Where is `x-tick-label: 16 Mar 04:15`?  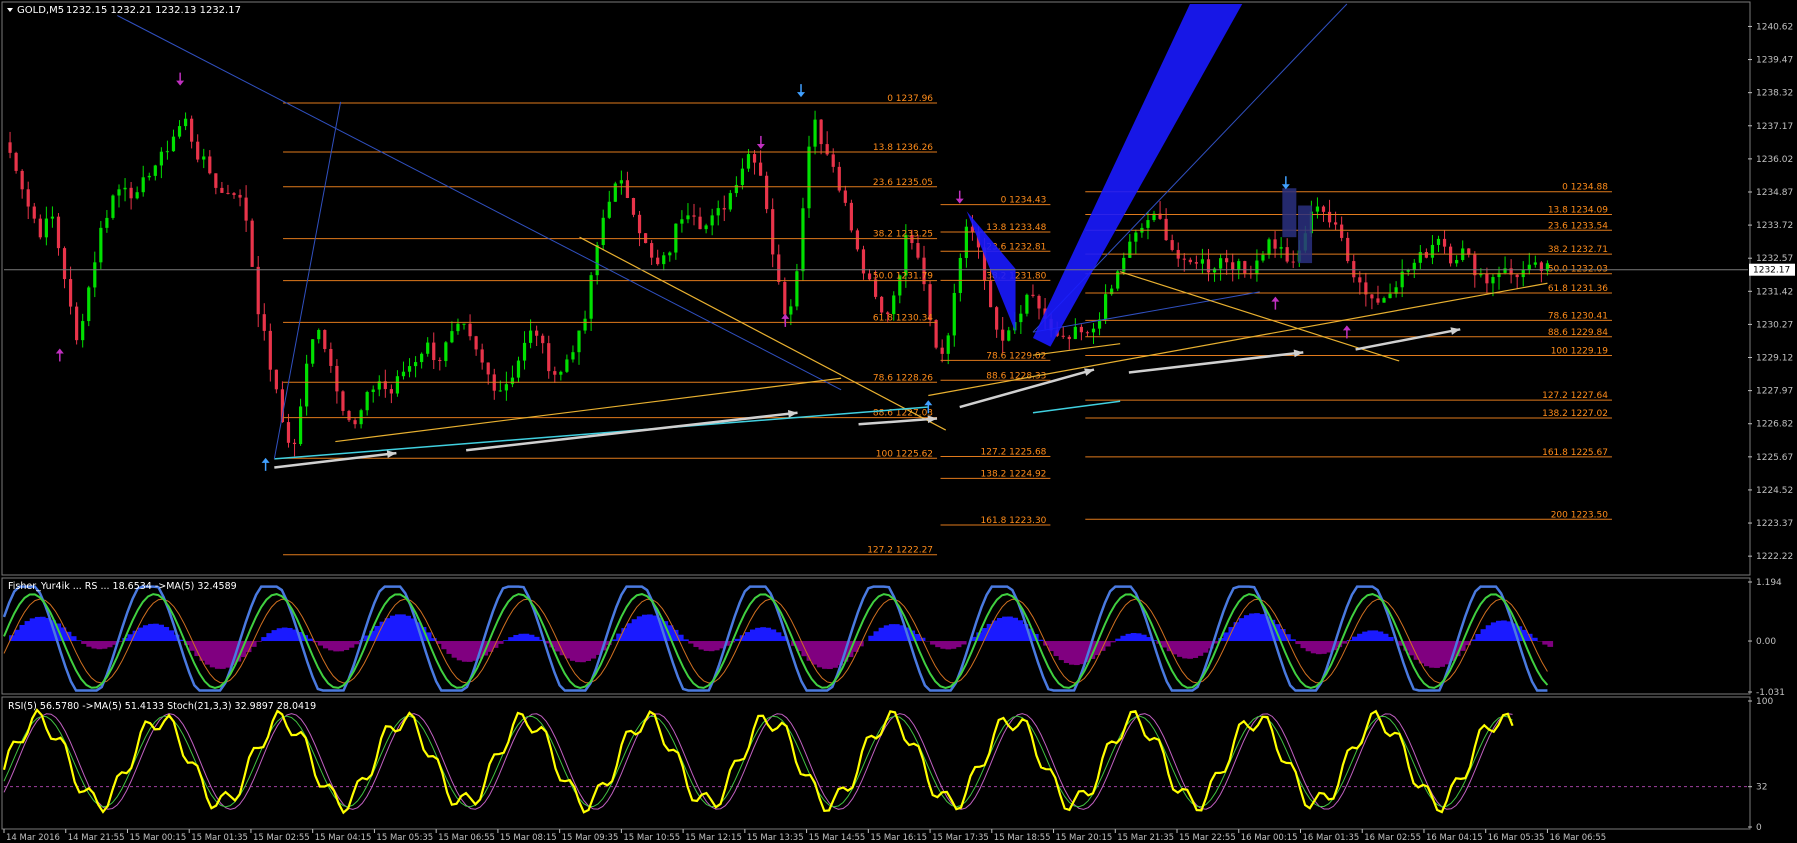 x-tick-label: 16 Mar 04:15 is located at coordinates (1454, 838).